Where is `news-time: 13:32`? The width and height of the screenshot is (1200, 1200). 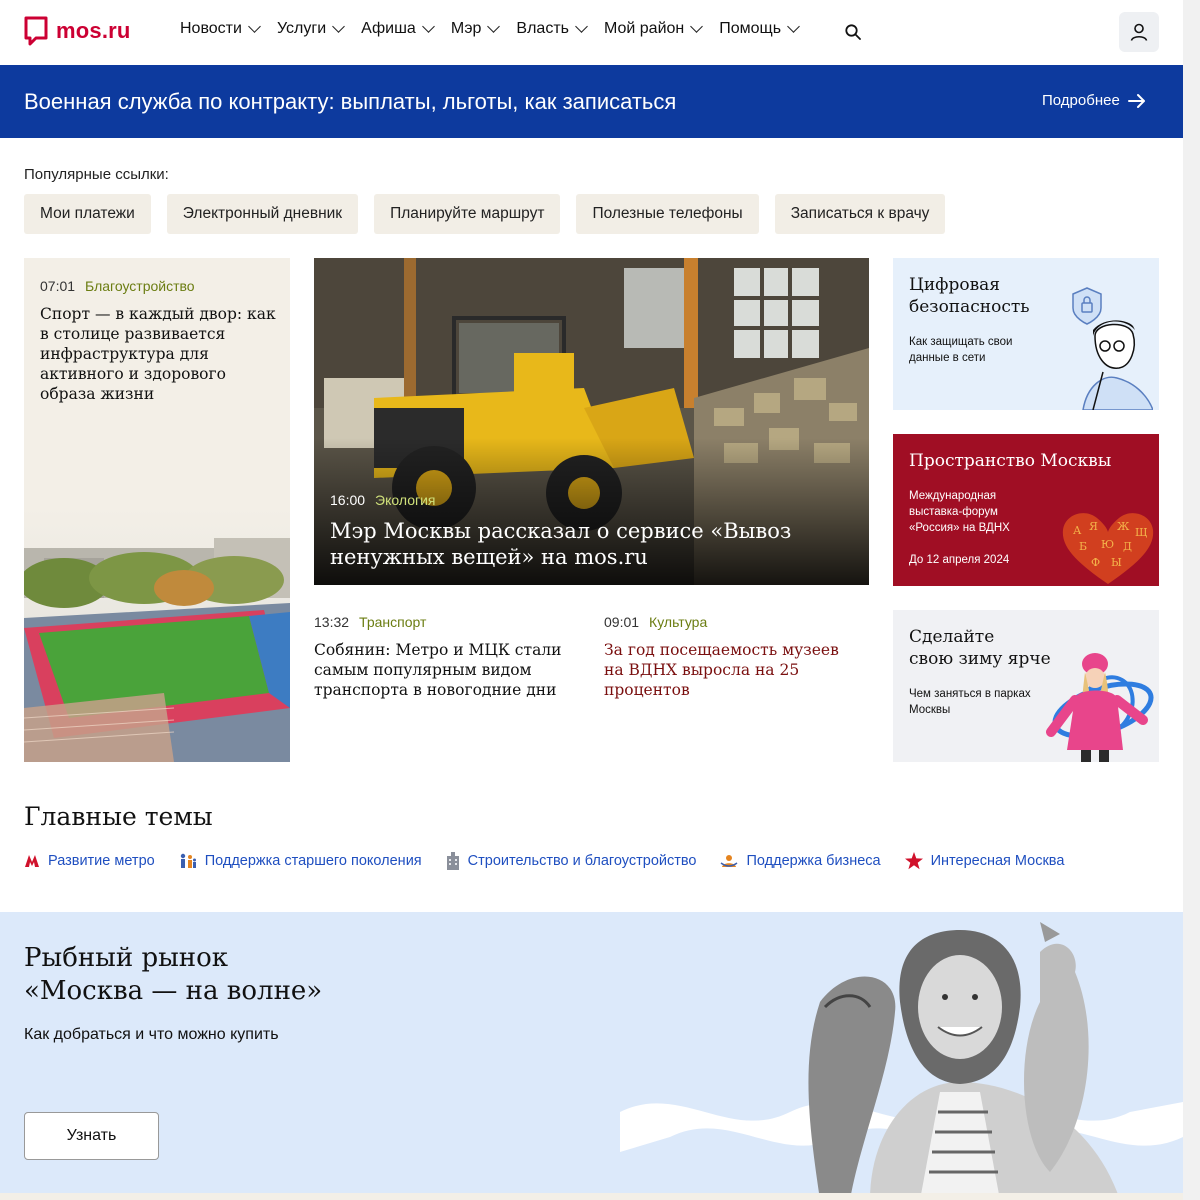
news-time: 13:32 is located at coordinates (332, 622).